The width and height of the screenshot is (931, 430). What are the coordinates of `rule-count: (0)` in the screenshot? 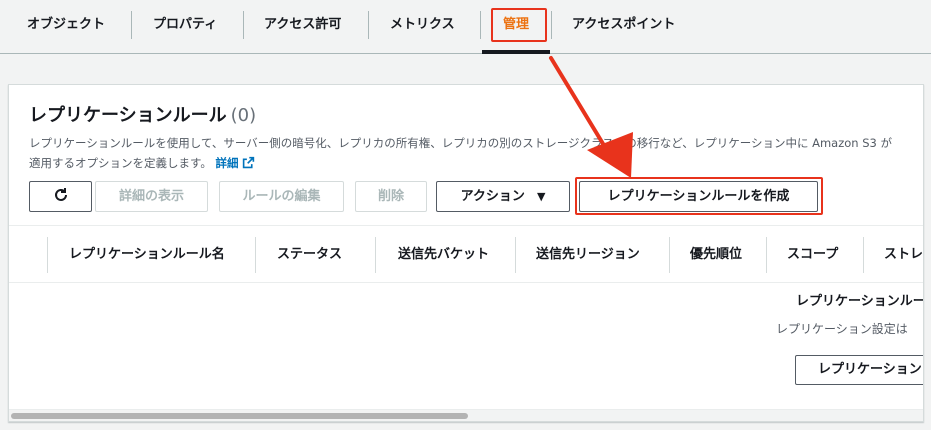 It's located at (243, 115).